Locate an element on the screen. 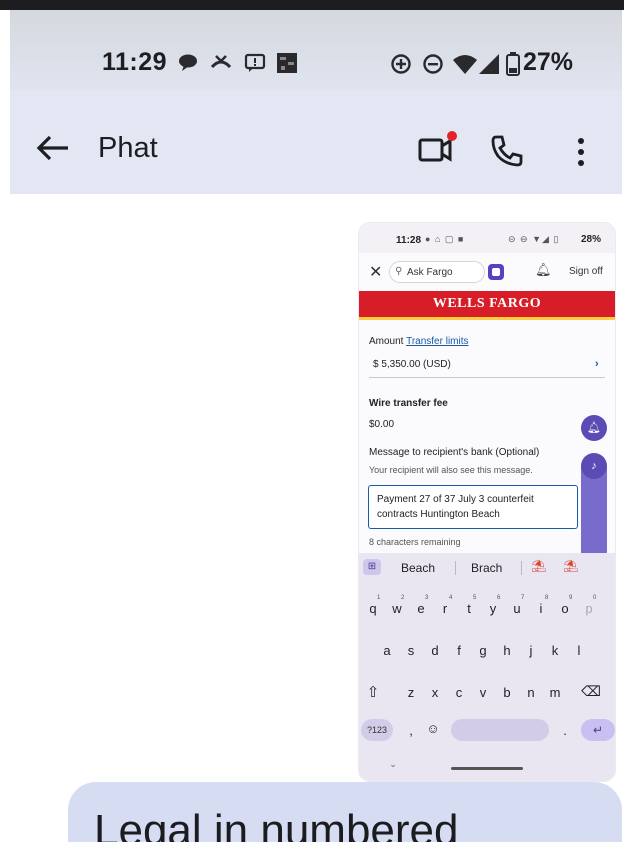 This screenshot has width=624, height=842. key-hint-8: 8 is located at coordinates (547, 598).